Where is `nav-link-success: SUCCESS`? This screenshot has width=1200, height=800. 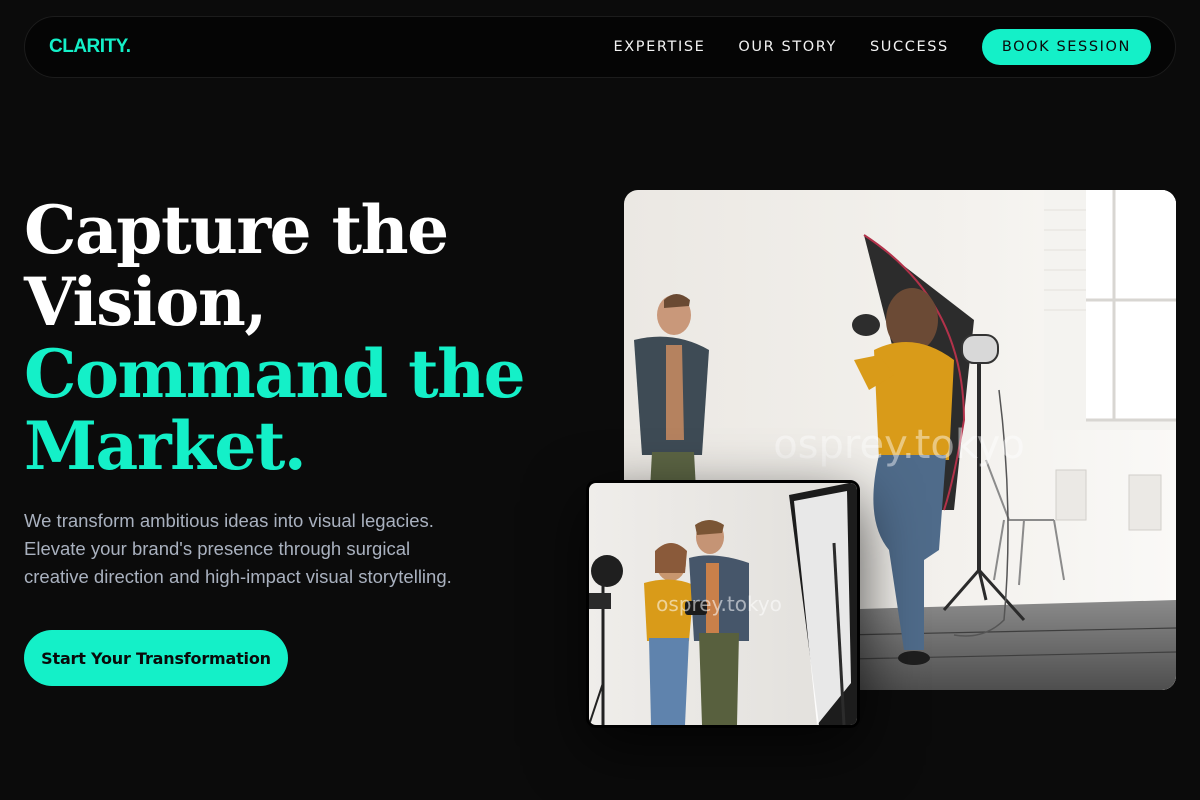
nav-link-success: SUCCESS is located at coordinates (909, 47).